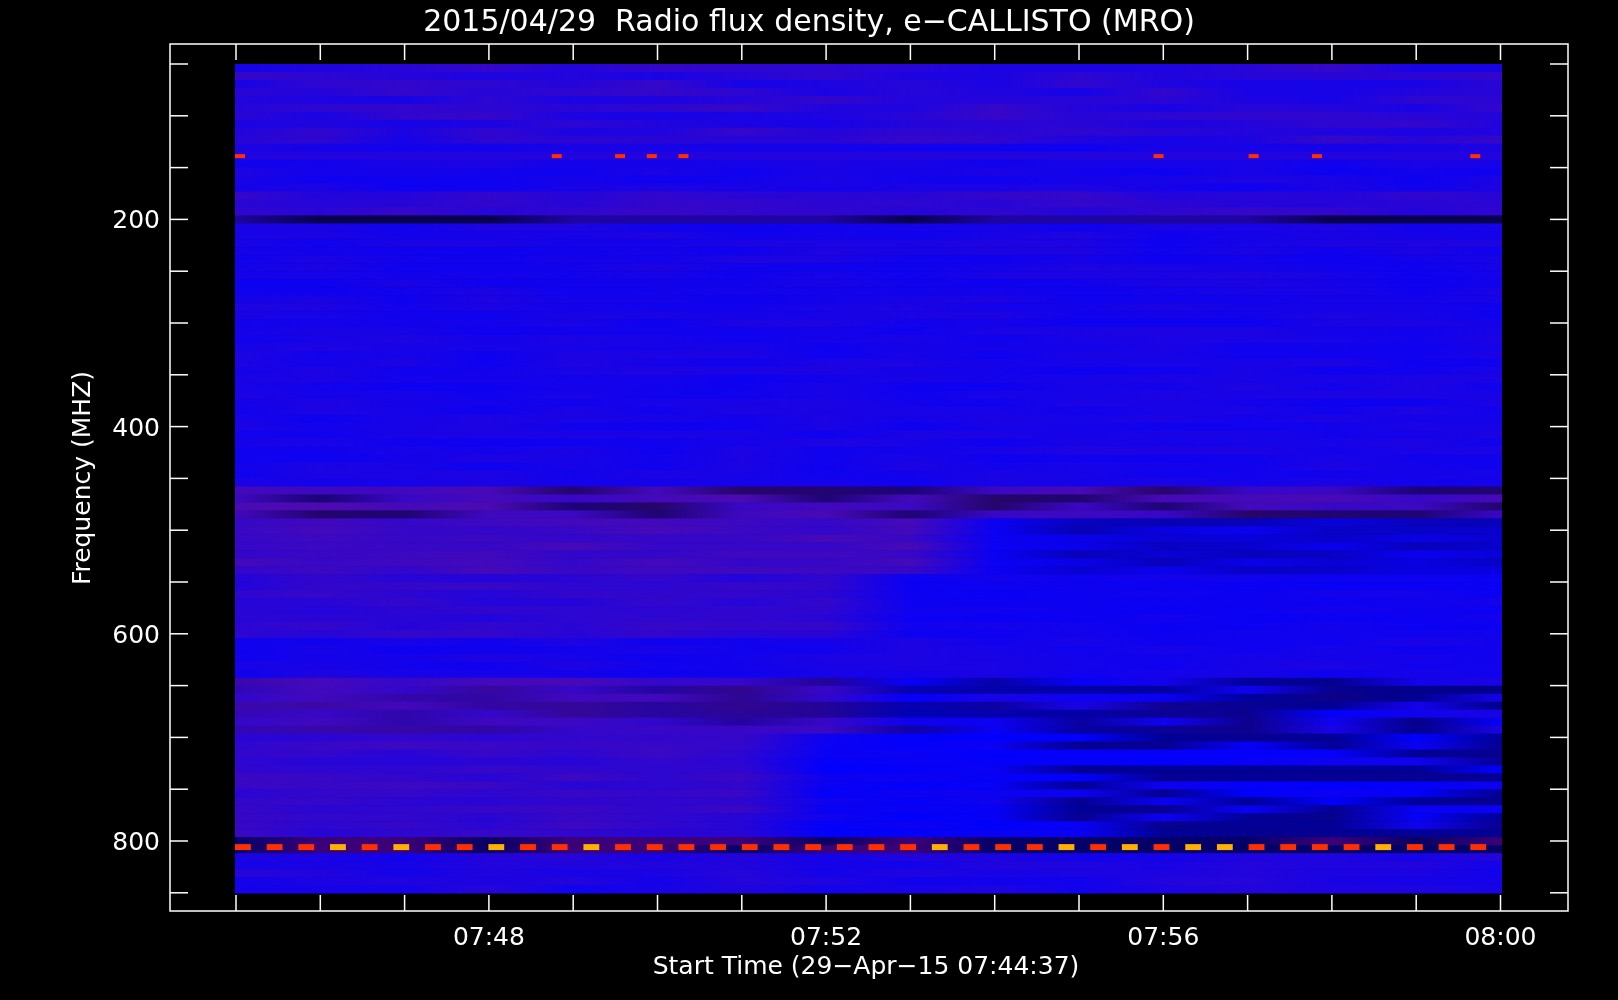 This screenshot has width=1618, height=1000. Describe the element at coordinates (866, 965) in the screenshot. I see `x-axis-label: Start Time (29−Apr−15 07:44:37)` at that location.